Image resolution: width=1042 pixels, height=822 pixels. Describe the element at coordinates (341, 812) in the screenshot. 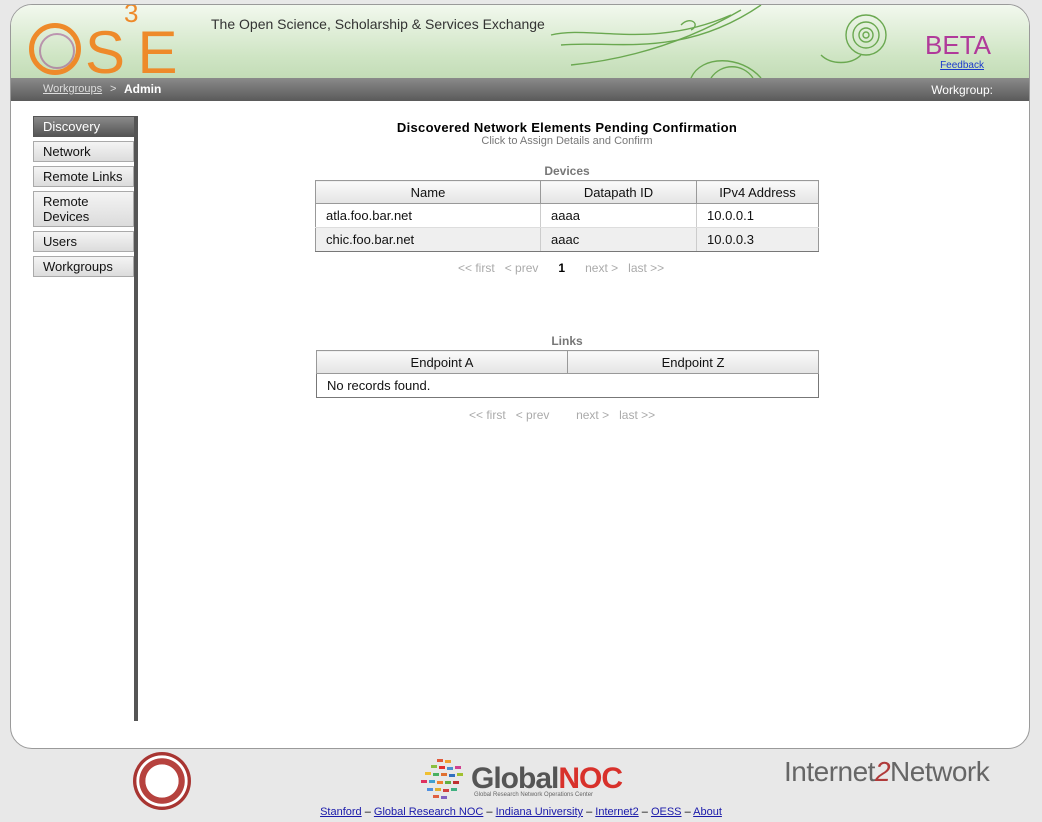

I see `footer-link-stanford: Stanford` at that location.